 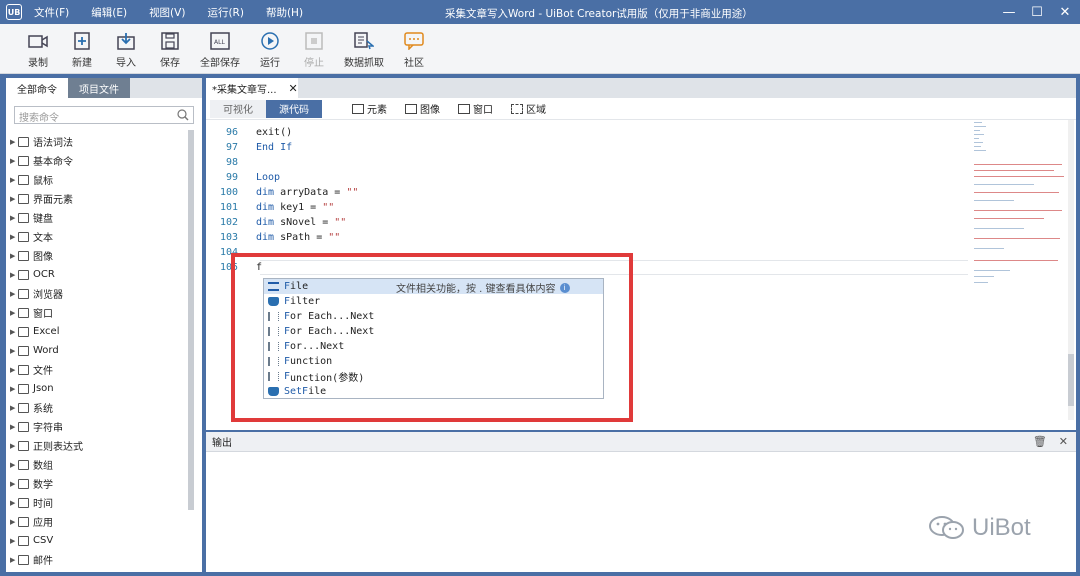 What do you see at coordinates (433, 361) in the screenshot?
I see `autocomplete-item: Function` at bounding box center [433, 361].